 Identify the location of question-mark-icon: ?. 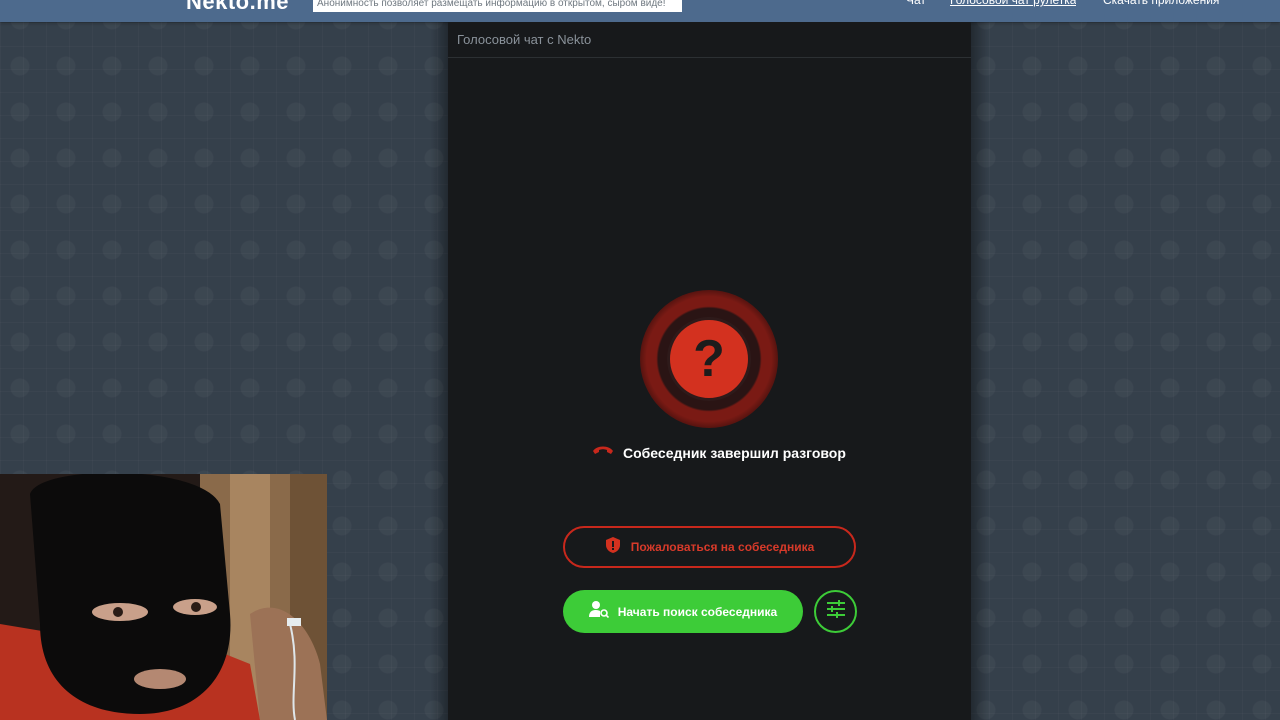
(709, 359).